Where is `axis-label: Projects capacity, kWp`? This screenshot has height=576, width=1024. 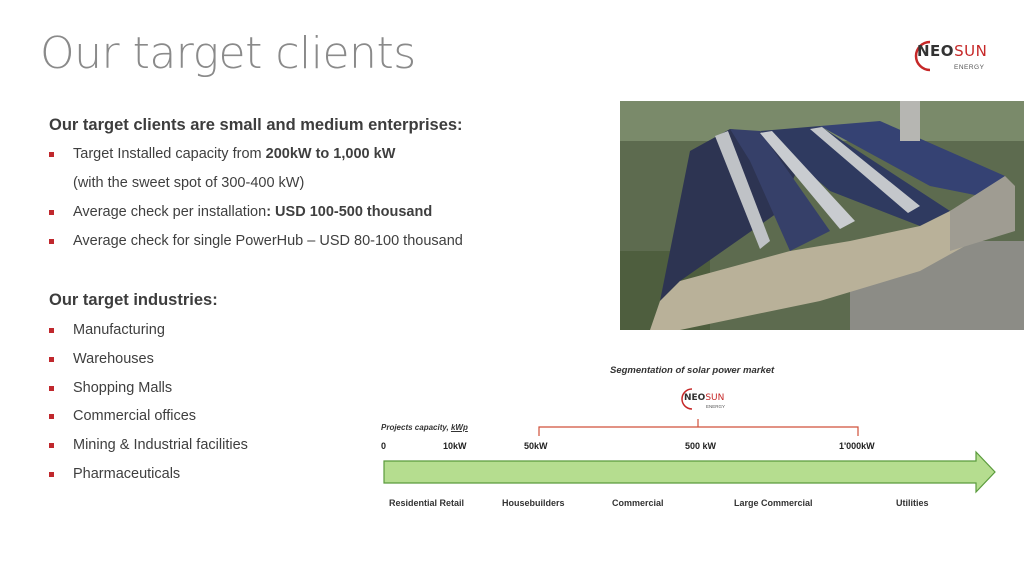
axis-label: Projects capacity, kWp is located at coordinates (424, 427).